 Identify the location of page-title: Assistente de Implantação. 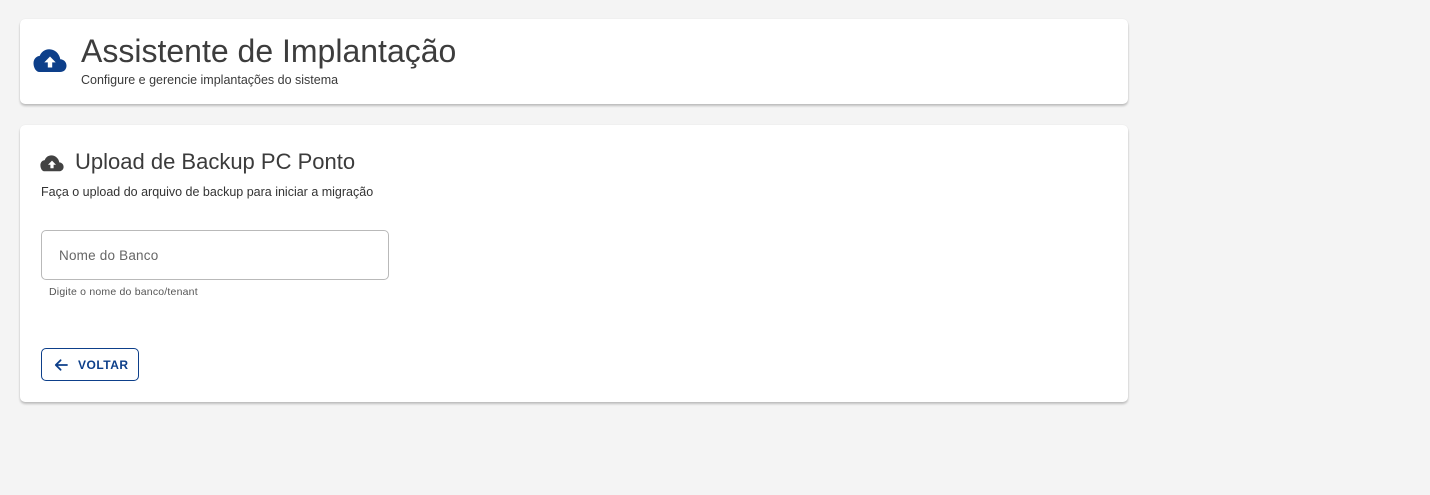
(269, 51).